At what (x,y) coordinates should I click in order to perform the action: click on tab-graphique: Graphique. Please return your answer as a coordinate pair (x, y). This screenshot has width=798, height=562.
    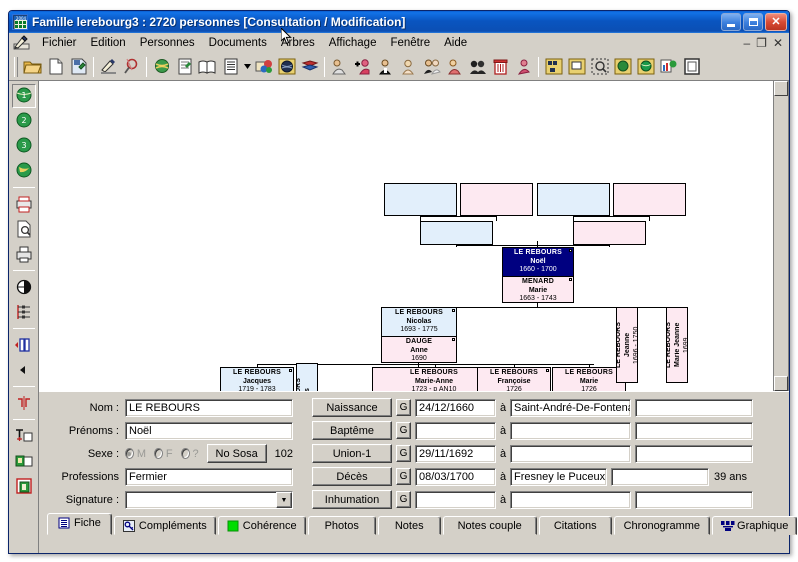
    Looking at the image, I should click on (755, 525).